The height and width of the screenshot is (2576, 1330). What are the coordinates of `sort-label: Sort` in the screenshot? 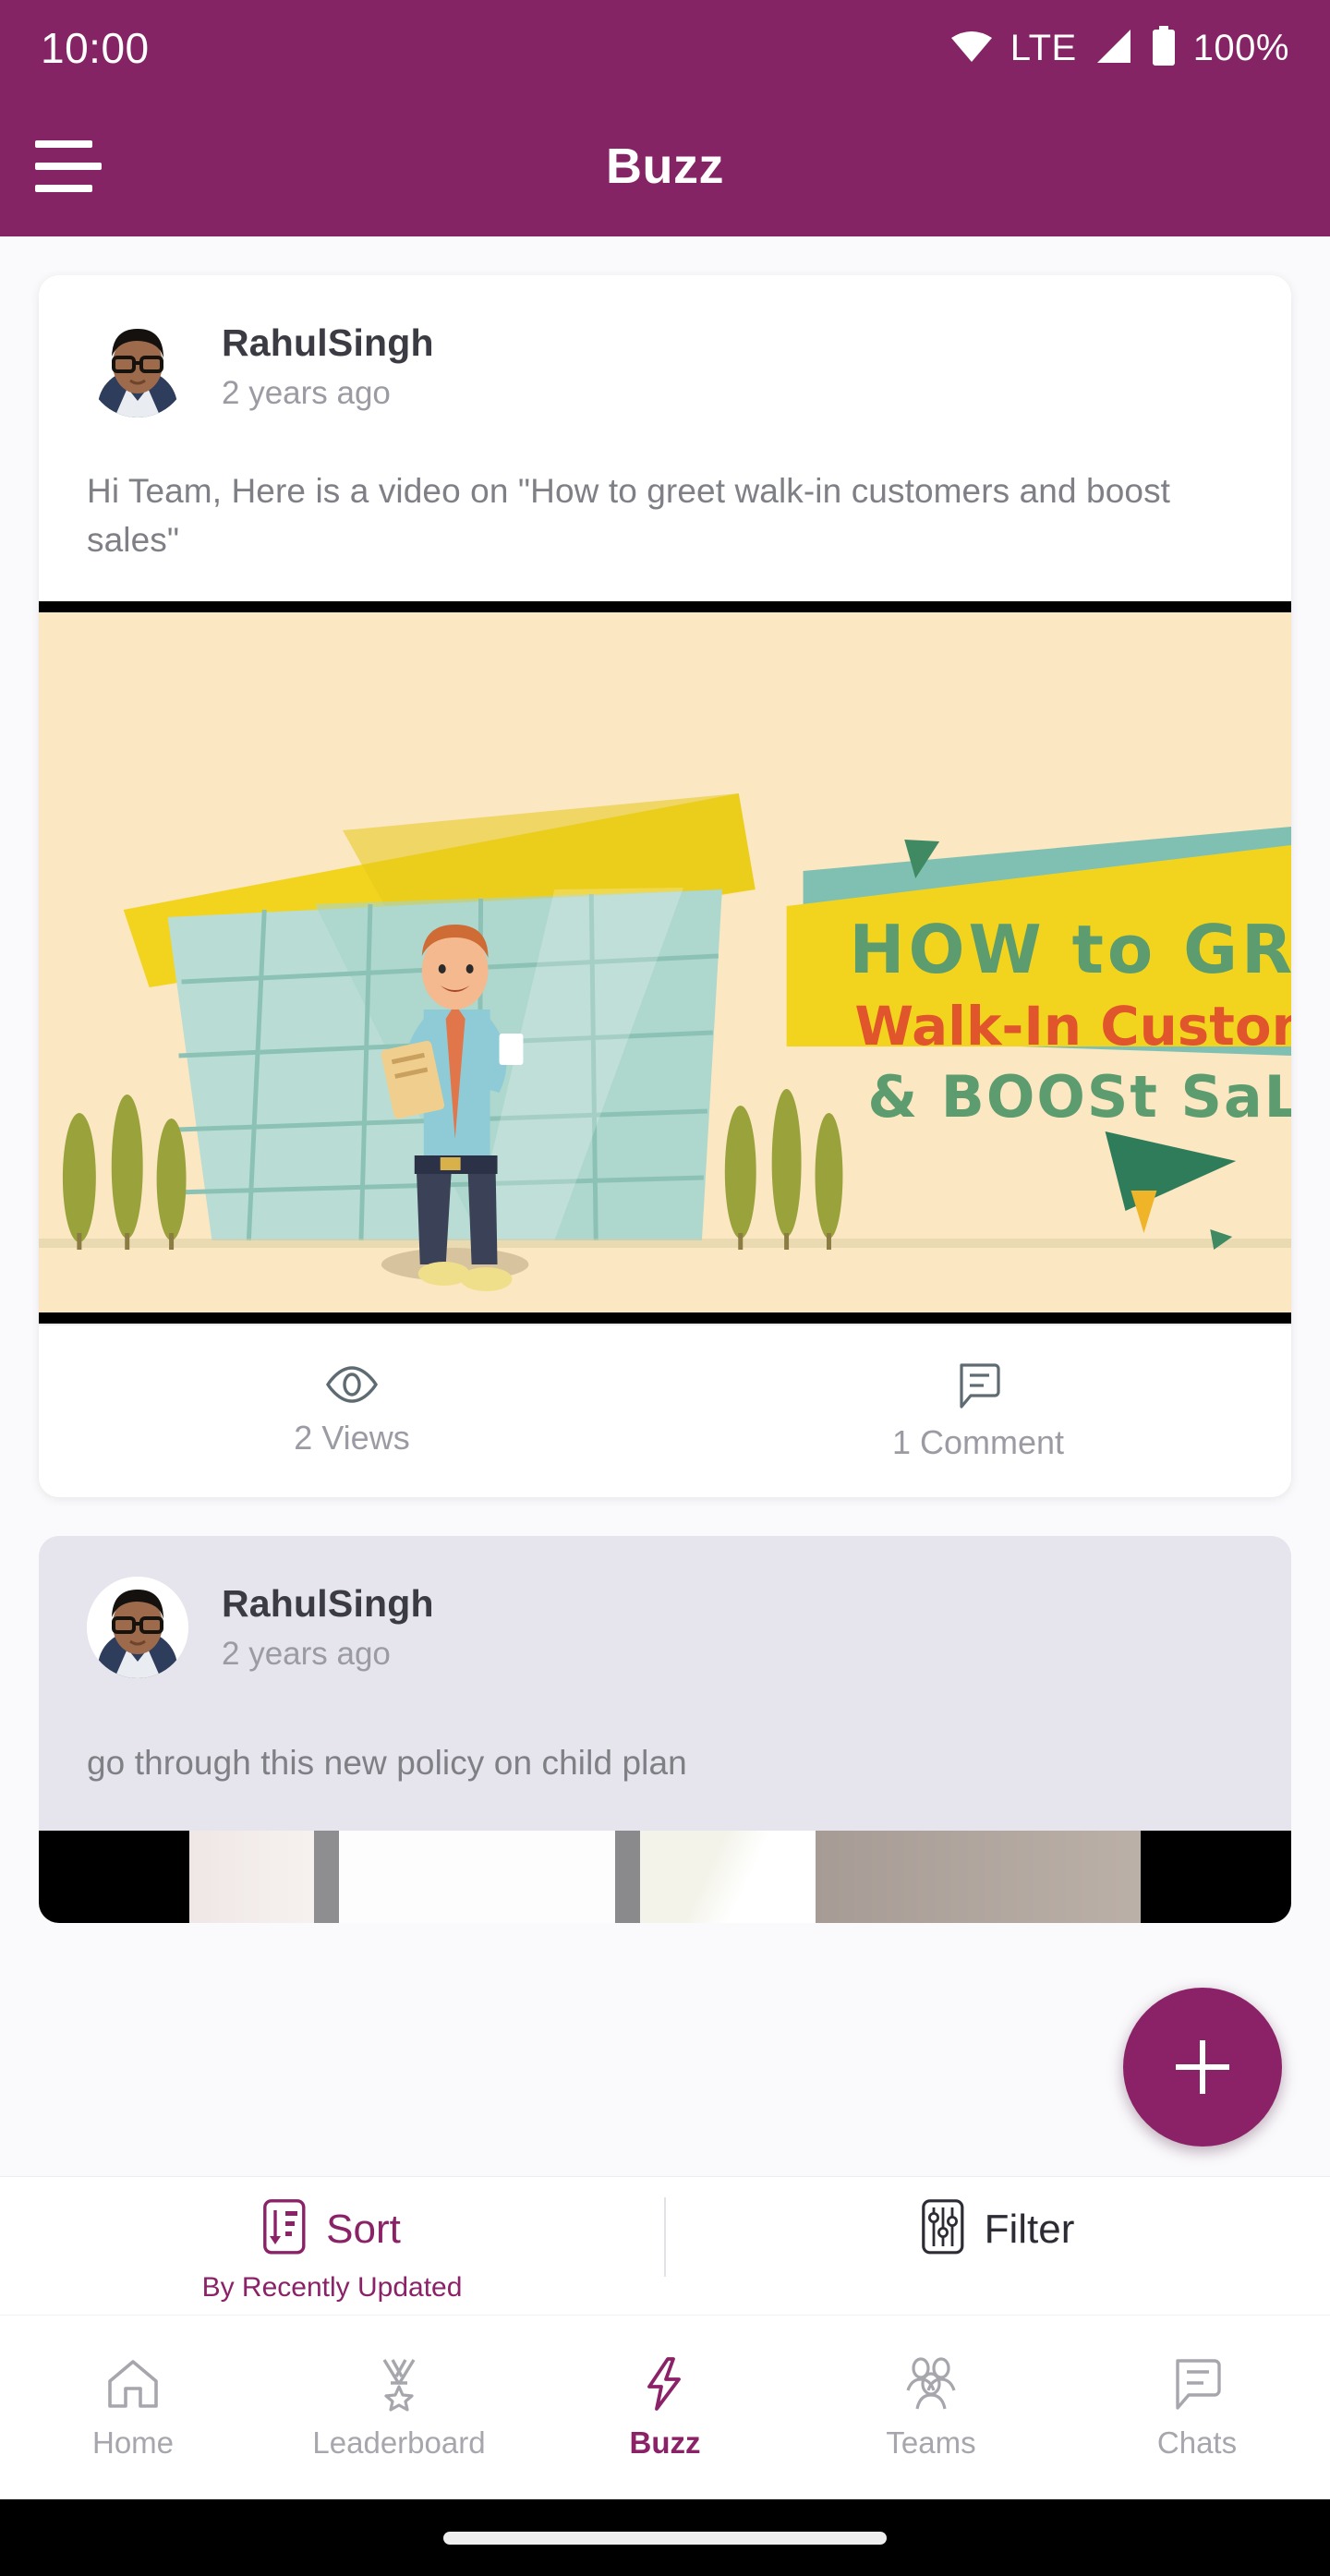 It's located at (363, 2229).